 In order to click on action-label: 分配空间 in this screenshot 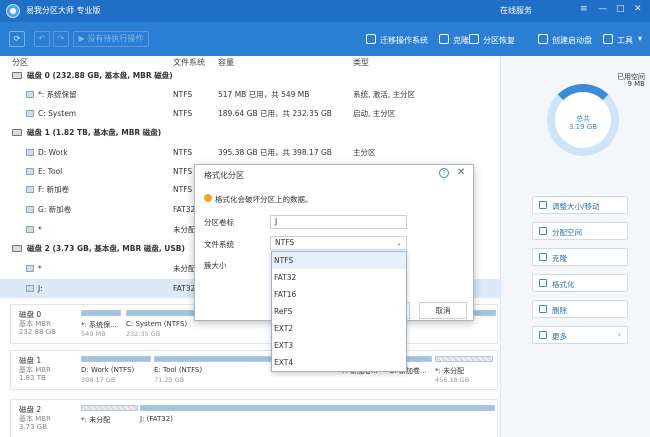, I will do `click(567, 232)`.